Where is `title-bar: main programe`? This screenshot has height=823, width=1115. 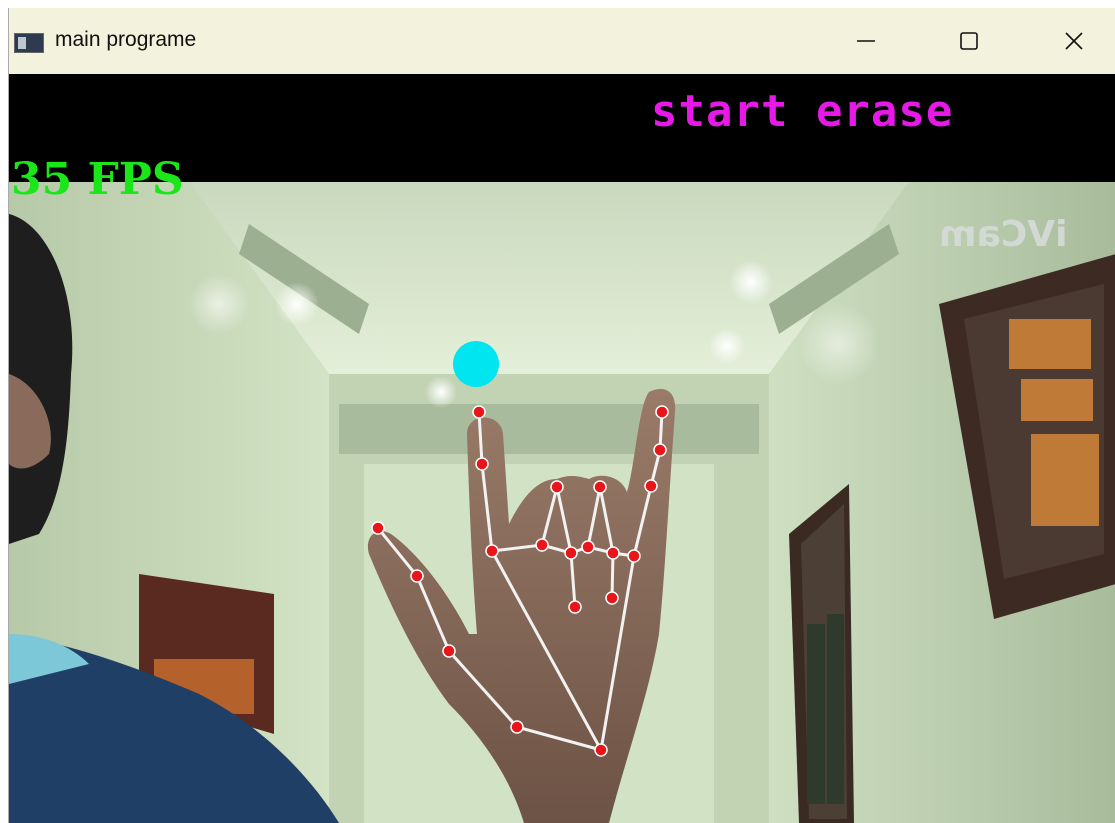
title-bar: main programe is located at coordinates (562, 41).